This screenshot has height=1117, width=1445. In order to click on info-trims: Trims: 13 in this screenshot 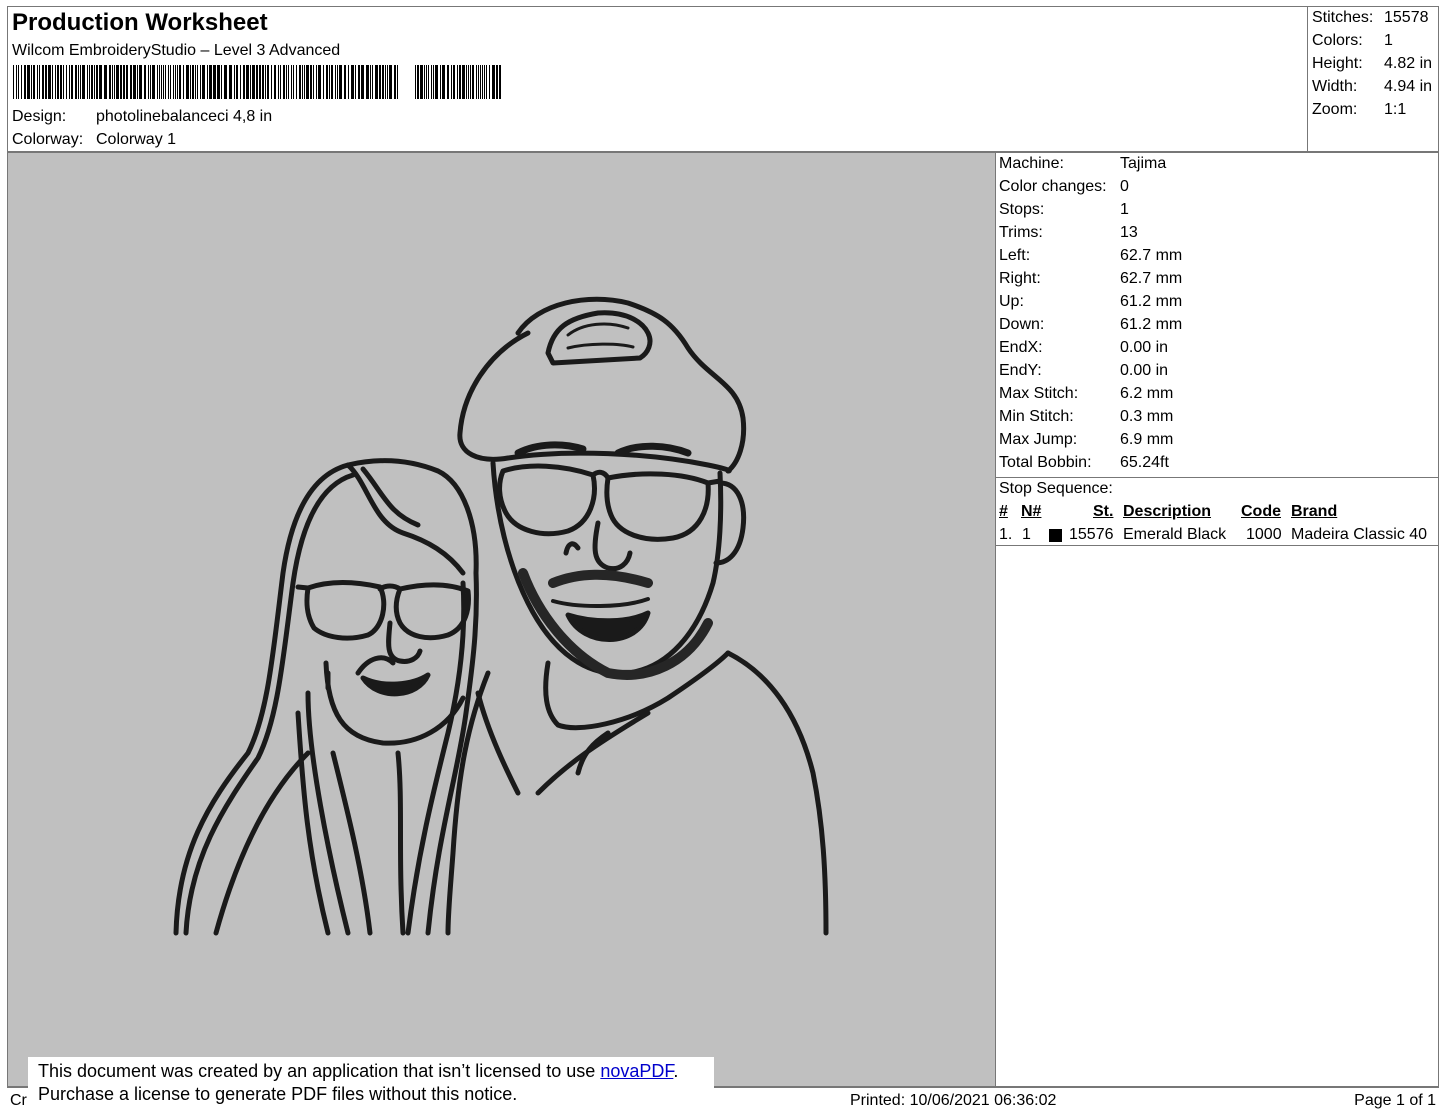, I will do `click(1068, 232)`.